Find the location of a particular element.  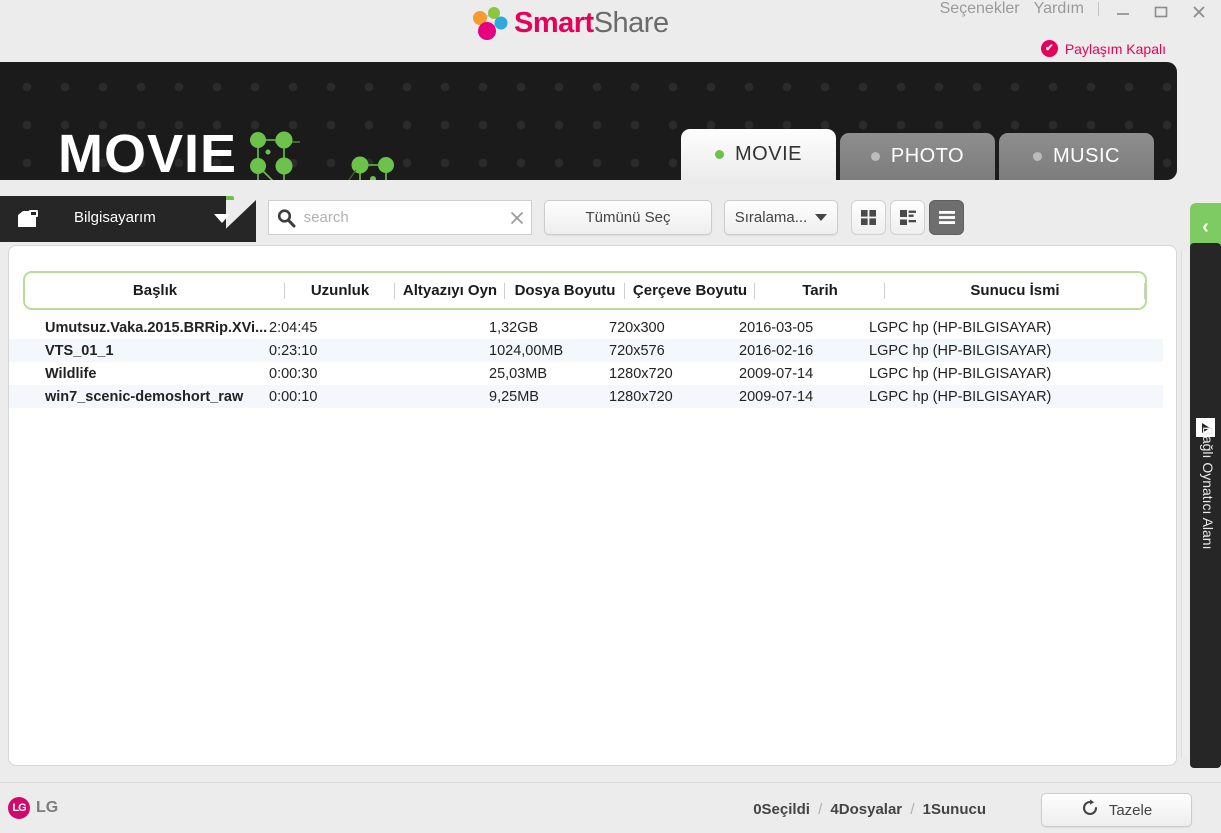

smartshare-logo-text: SmartShare is located at coordinates (591, 23).